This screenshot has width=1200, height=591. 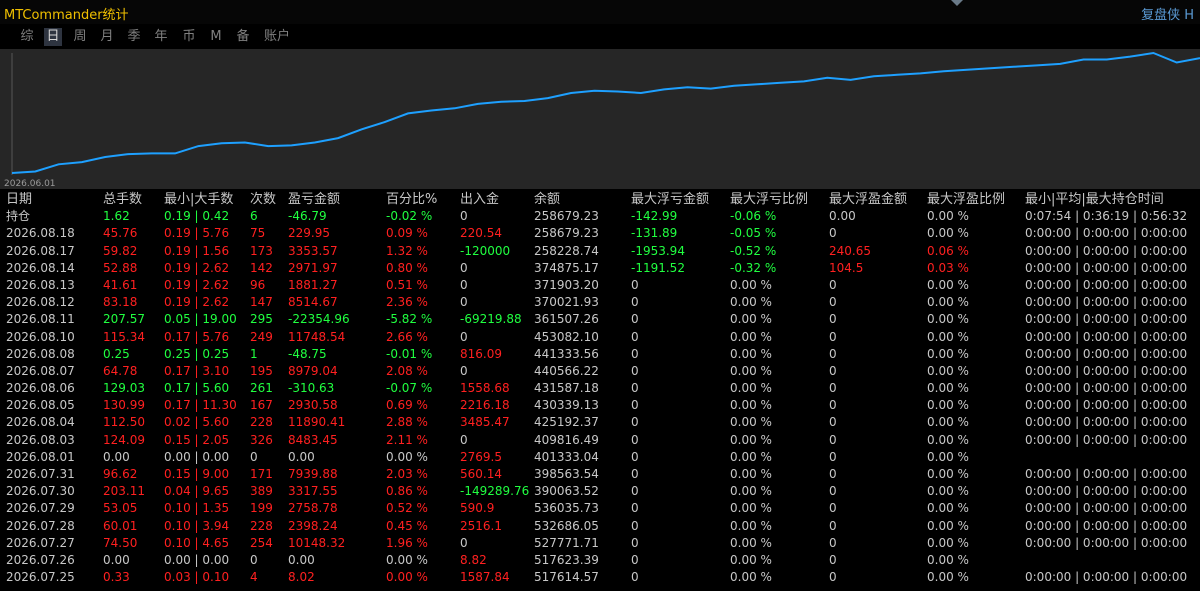 What do you see at coordinates (277, 37) in the screenshot?
I see `tab-9: 账户` at bounding box center [277, 37].